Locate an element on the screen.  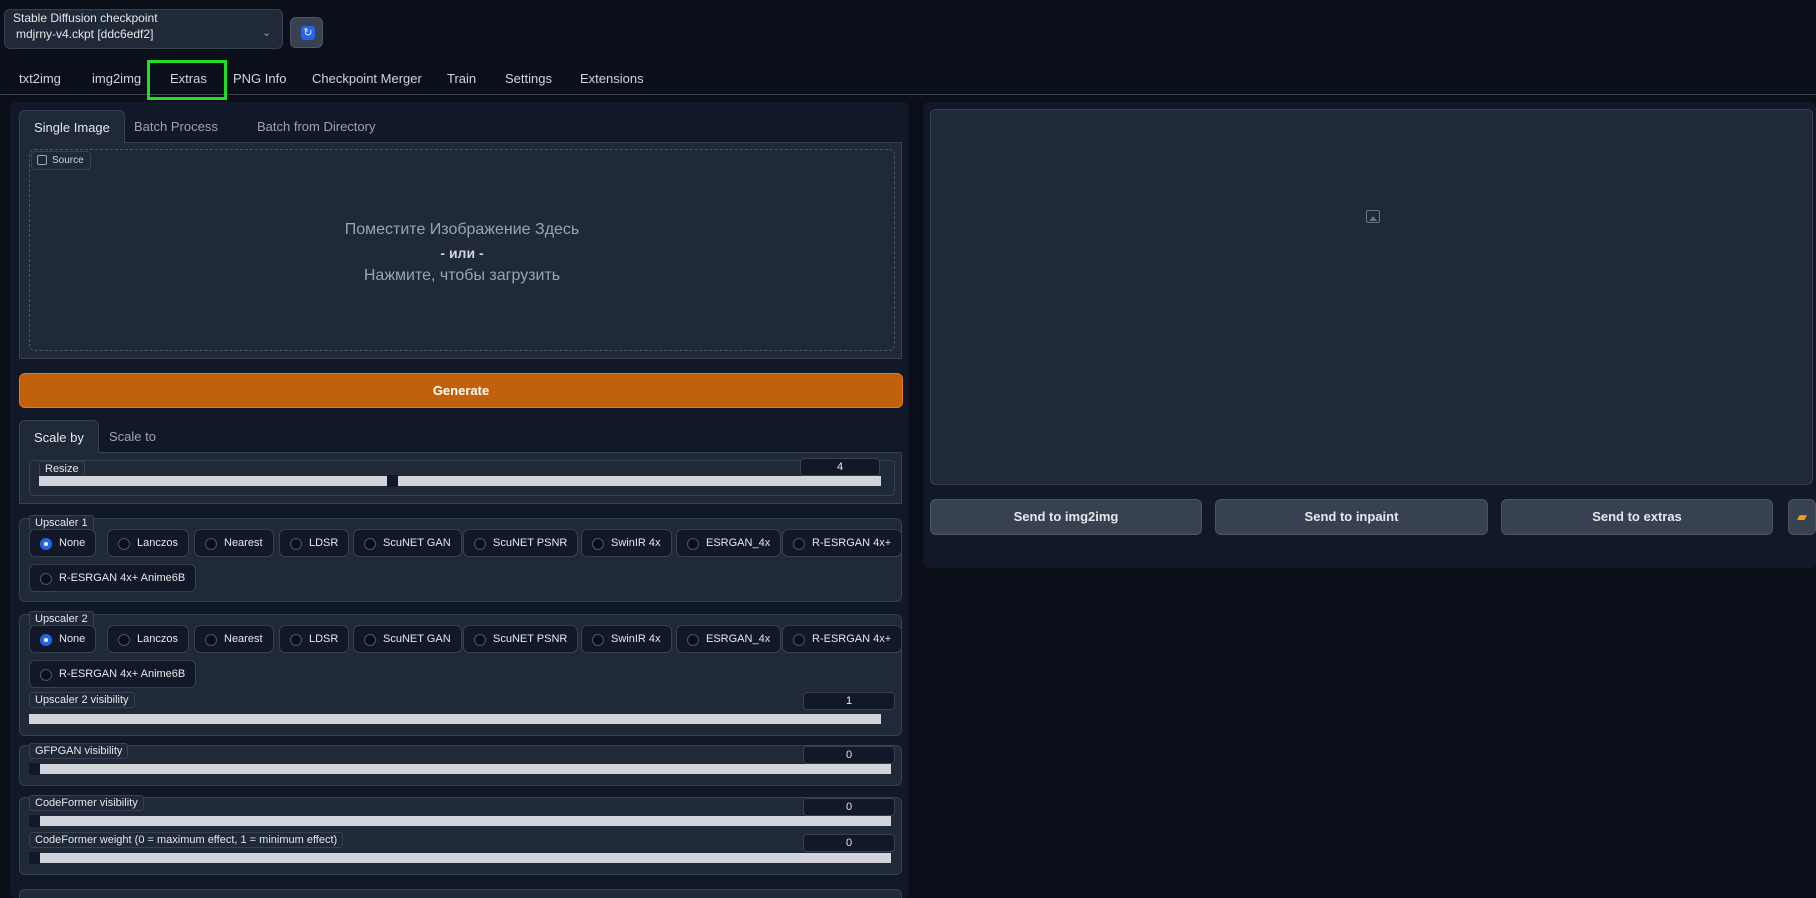
codeformer-visibility-thumb is located at coordinates (34, 821).